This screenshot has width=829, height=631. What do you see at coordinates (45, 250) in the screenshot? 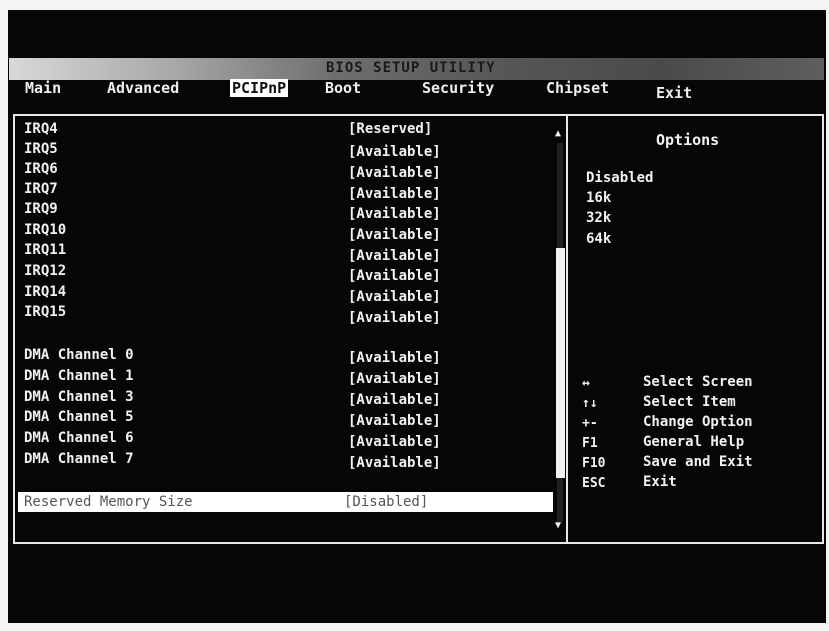
I see `setting-label-irq11: IRQ11` at bounding box center [45, 250].